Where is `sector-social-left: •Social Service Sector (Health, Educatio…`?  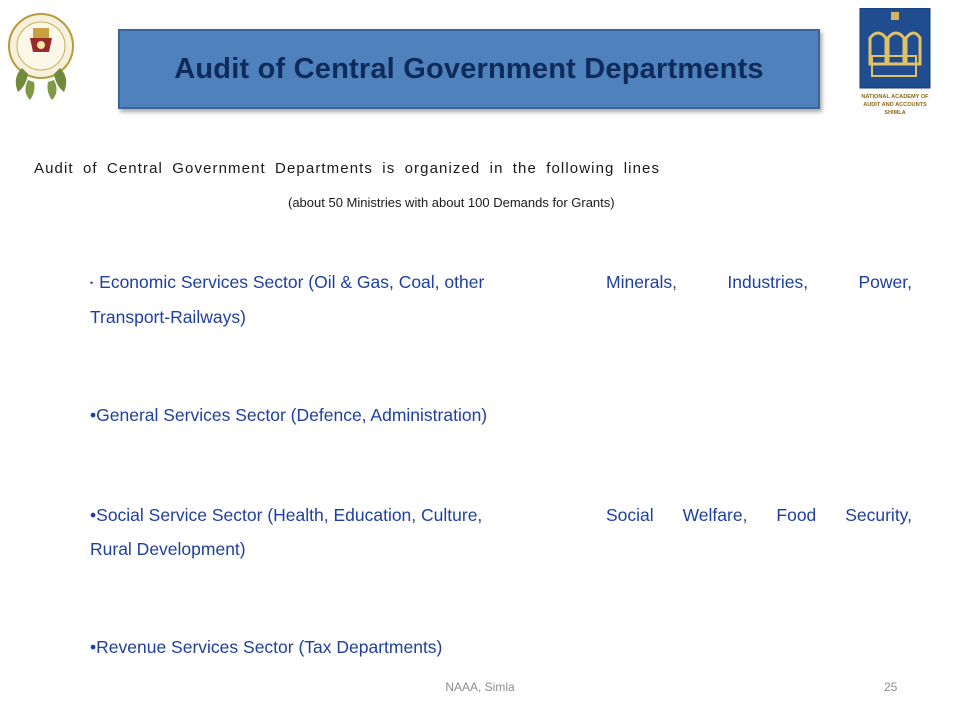
sector-social-left: •Social Service Sector (Health, Educatio… is located at coordinates (286, 515).